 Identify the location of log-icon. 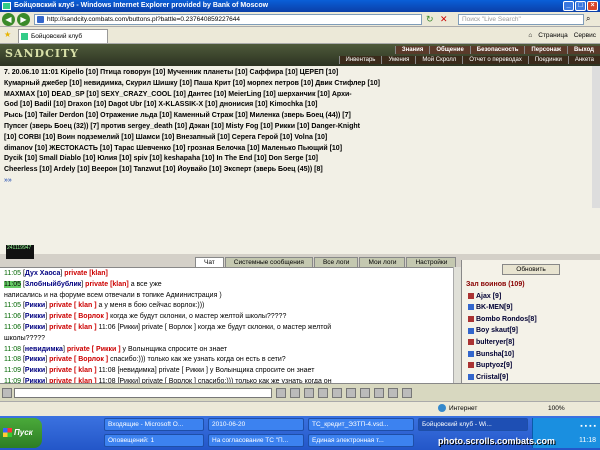
(407, 393).